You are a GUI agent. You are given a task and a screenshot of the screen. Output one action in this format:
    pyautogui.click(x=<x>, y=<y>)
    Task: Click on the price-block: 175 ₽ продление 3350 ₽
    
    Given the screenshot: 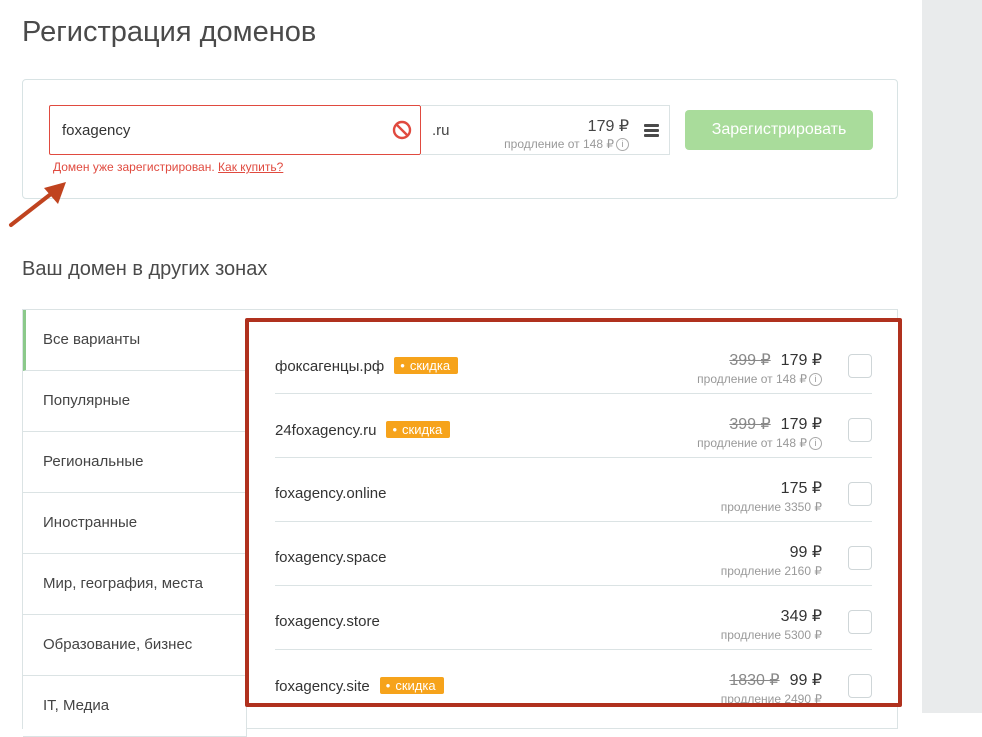 What is the action you would take?
    pyautogui.click(x=771, y=496)
    